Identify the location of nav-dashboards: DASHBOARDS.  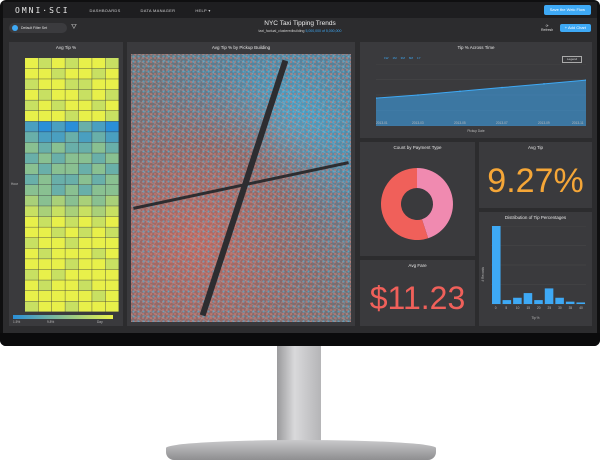
(105, 10).